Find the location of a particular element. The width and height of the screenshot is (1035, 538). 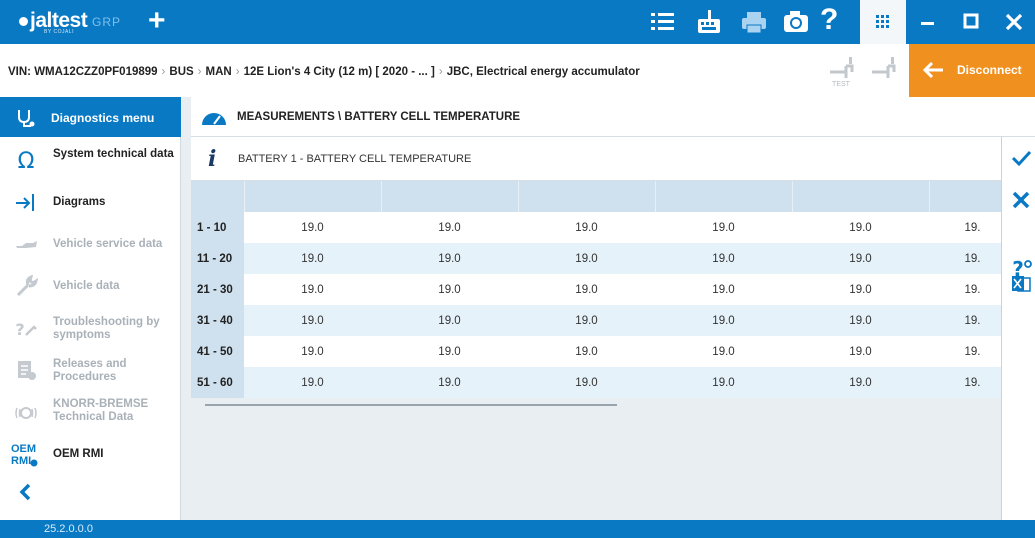

page-title: MEASUREMENTS \ BATTERY CELL TEMPERATURE is located at coordinates (379, 117).